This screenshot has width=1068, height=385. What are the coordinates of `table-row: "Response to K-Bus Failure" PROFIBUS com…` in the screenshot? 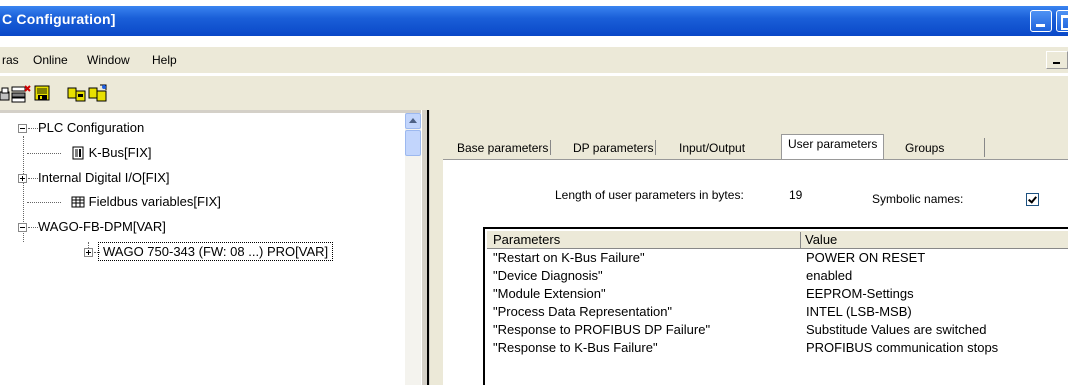 It's located at (777, 347).